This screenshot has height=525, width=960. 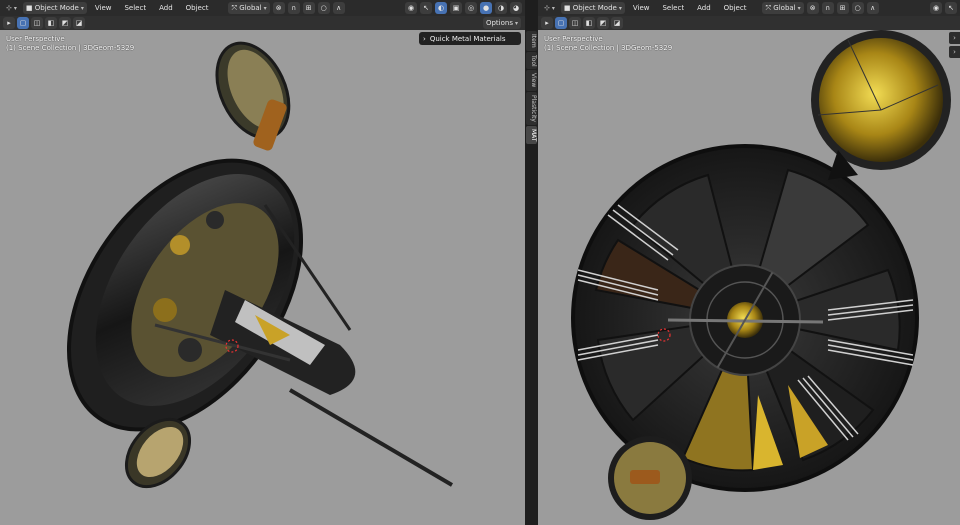 I want to click on sidebar-expand-button: ›, so click(x=954, y=38).